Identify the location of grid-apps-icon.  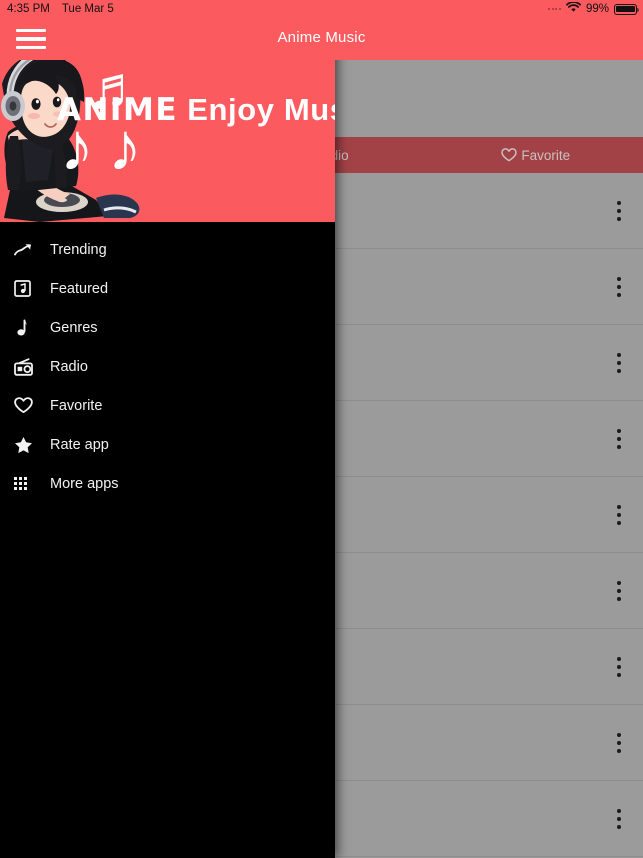
(27, 483).